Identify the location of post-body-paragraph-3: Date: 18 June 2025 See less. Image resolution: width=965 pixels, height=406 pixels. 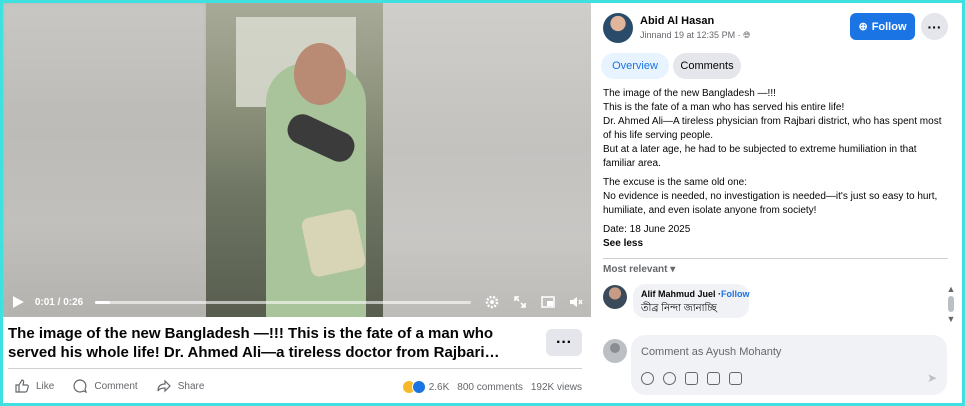
(775, 237).